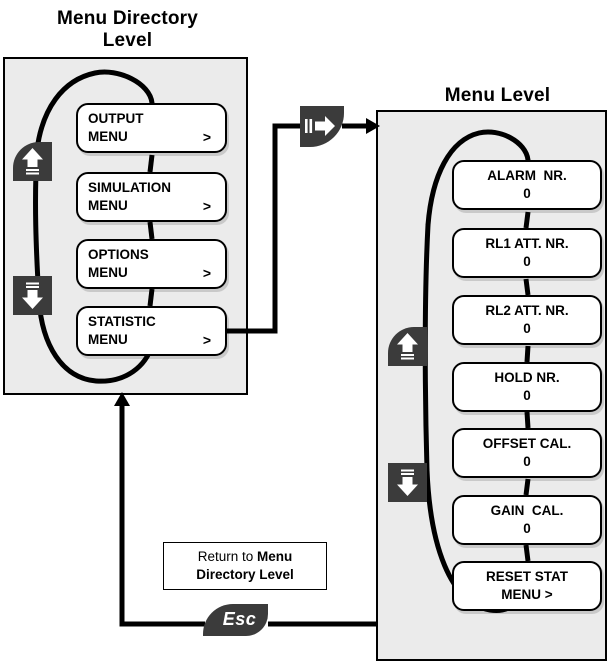  Describe the element at coordinates (527, 594) in the screenshot. I see `menu-item-reset-stat-menu-line2: MENU >` at that location.